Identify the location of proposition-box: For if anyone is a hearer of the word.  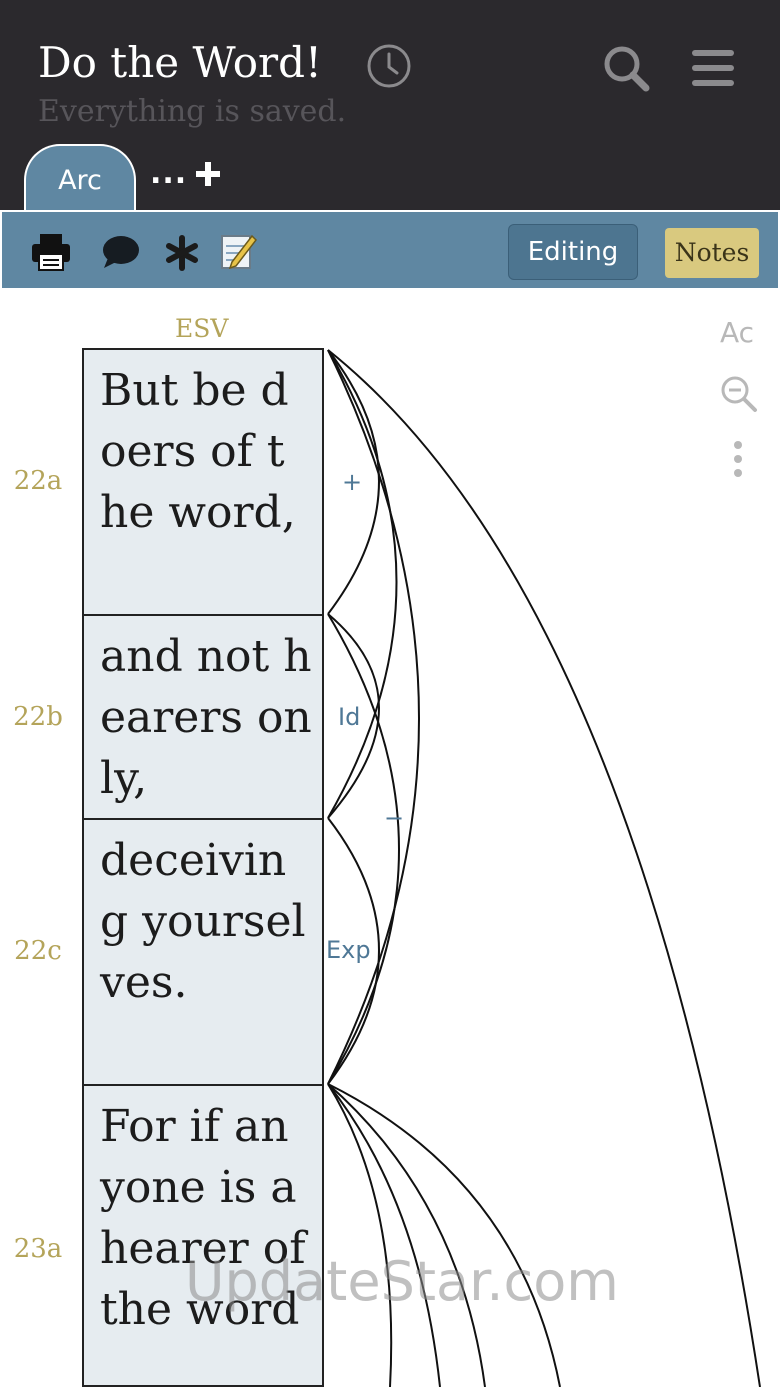
(203, 1235).